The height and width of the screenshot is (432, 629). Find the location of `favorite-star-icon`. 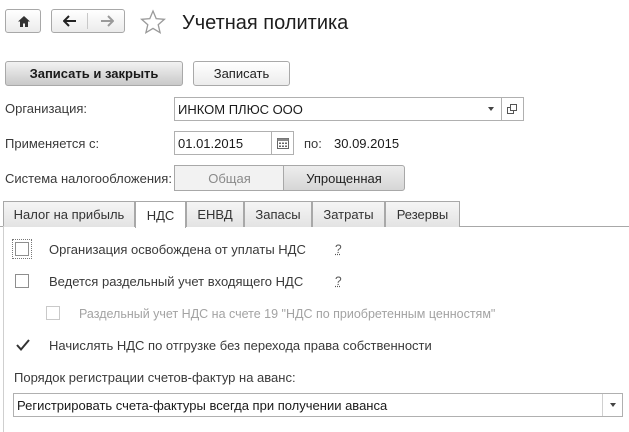

favorite-star-icon is located at coordinates (153, 22).